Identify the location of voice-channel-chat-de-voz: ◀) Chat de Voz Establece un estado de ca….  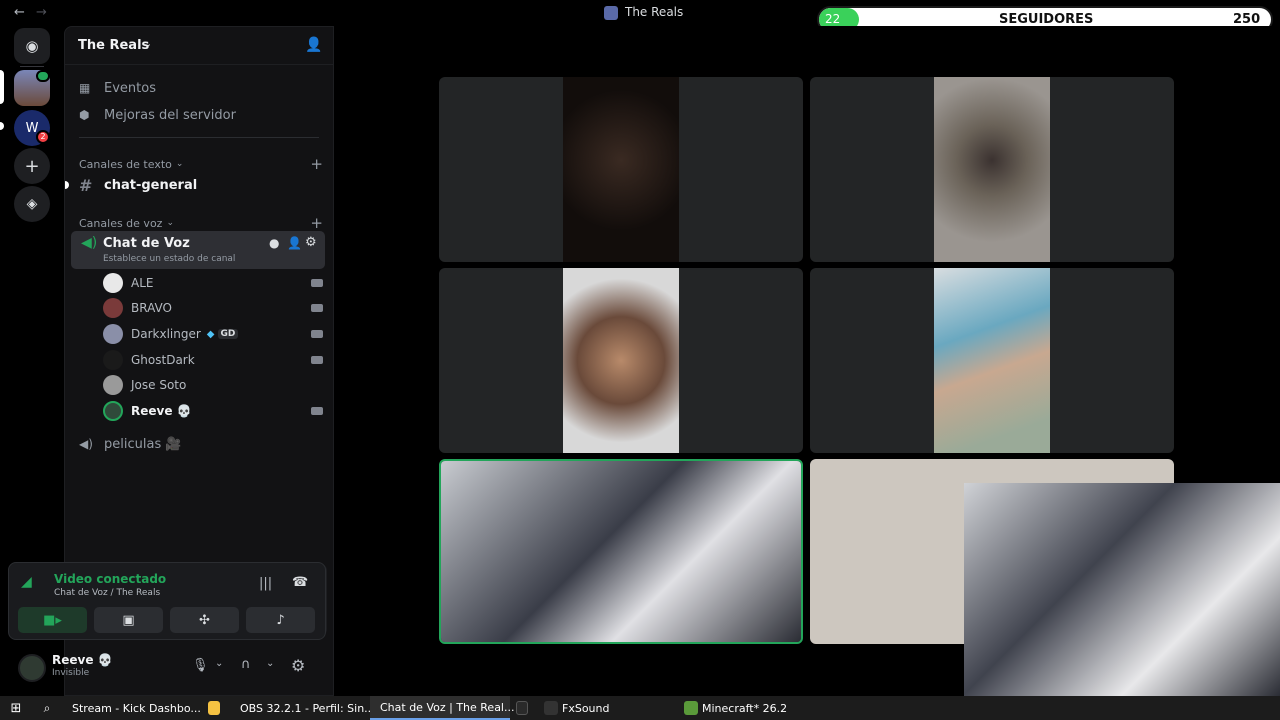
(198, 250).